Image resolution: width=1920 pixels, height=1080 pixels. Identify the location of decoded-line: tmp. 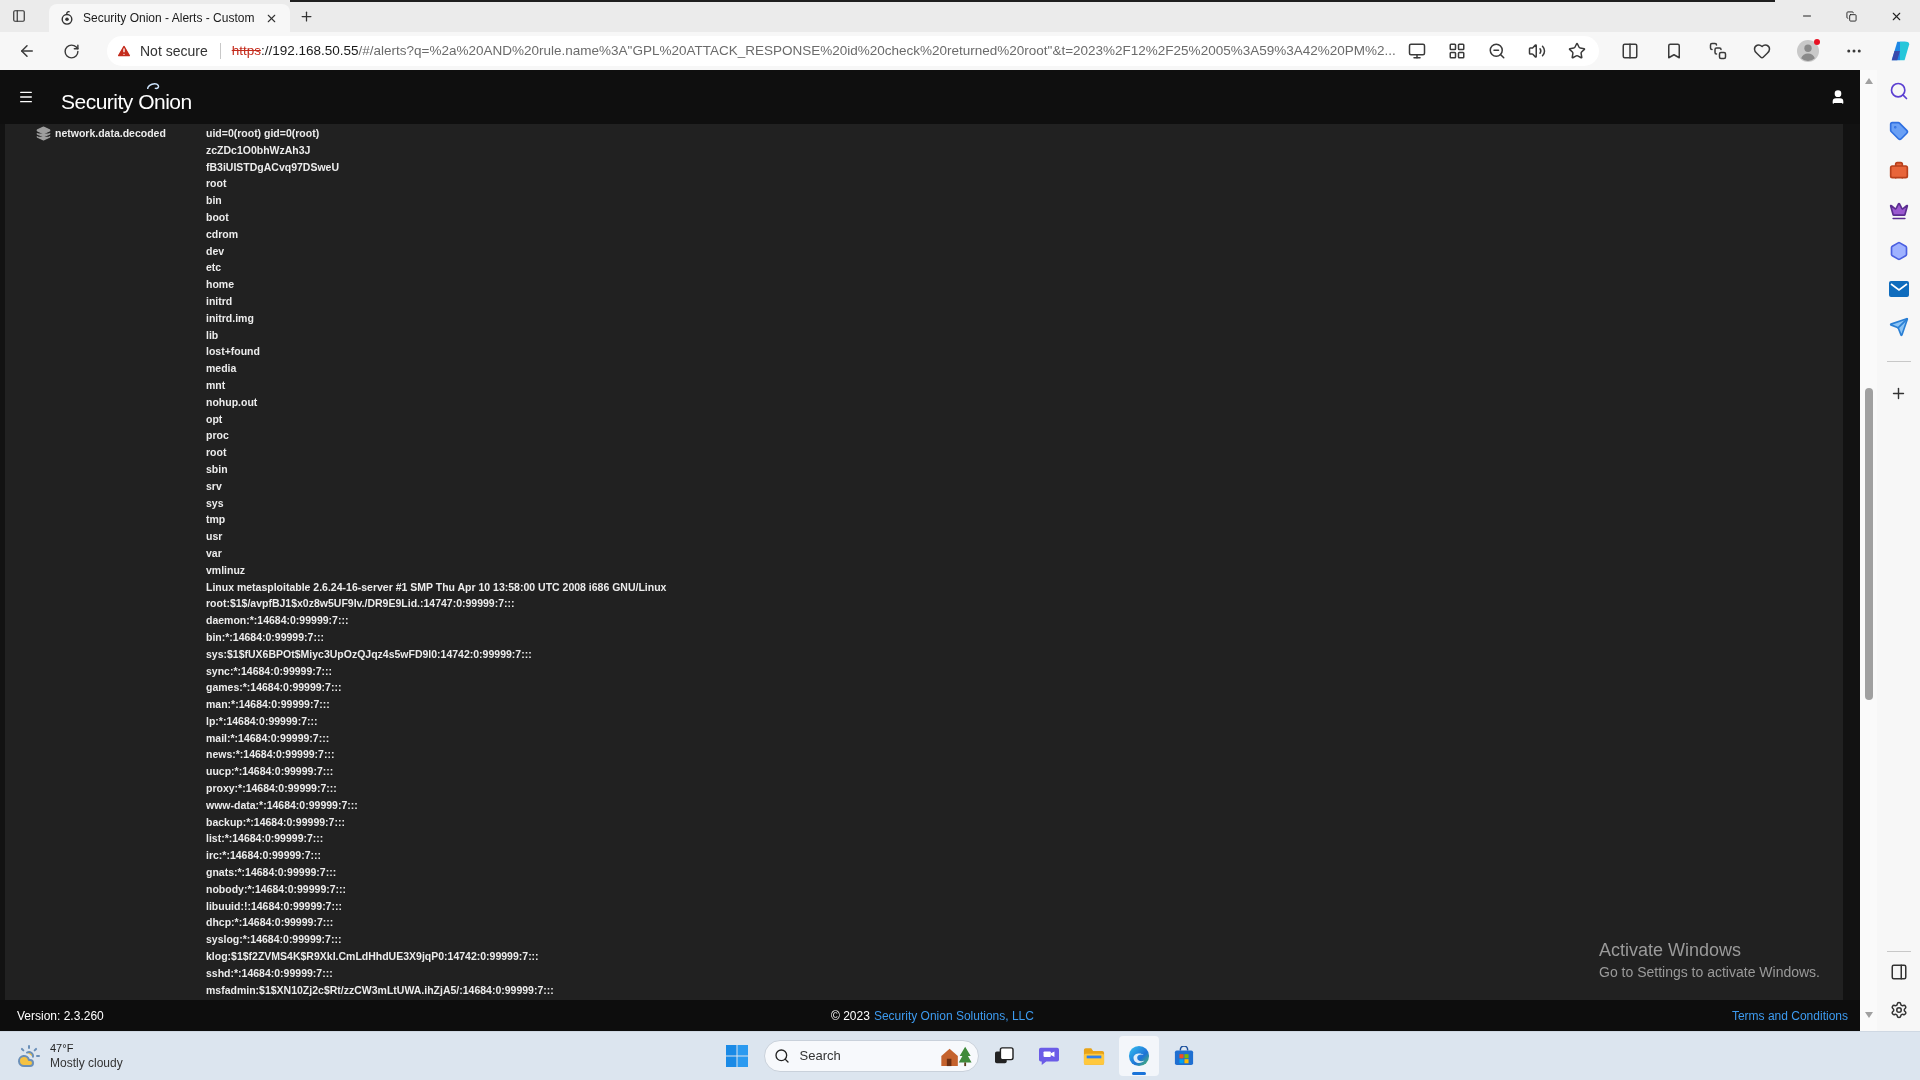
(216, 520).